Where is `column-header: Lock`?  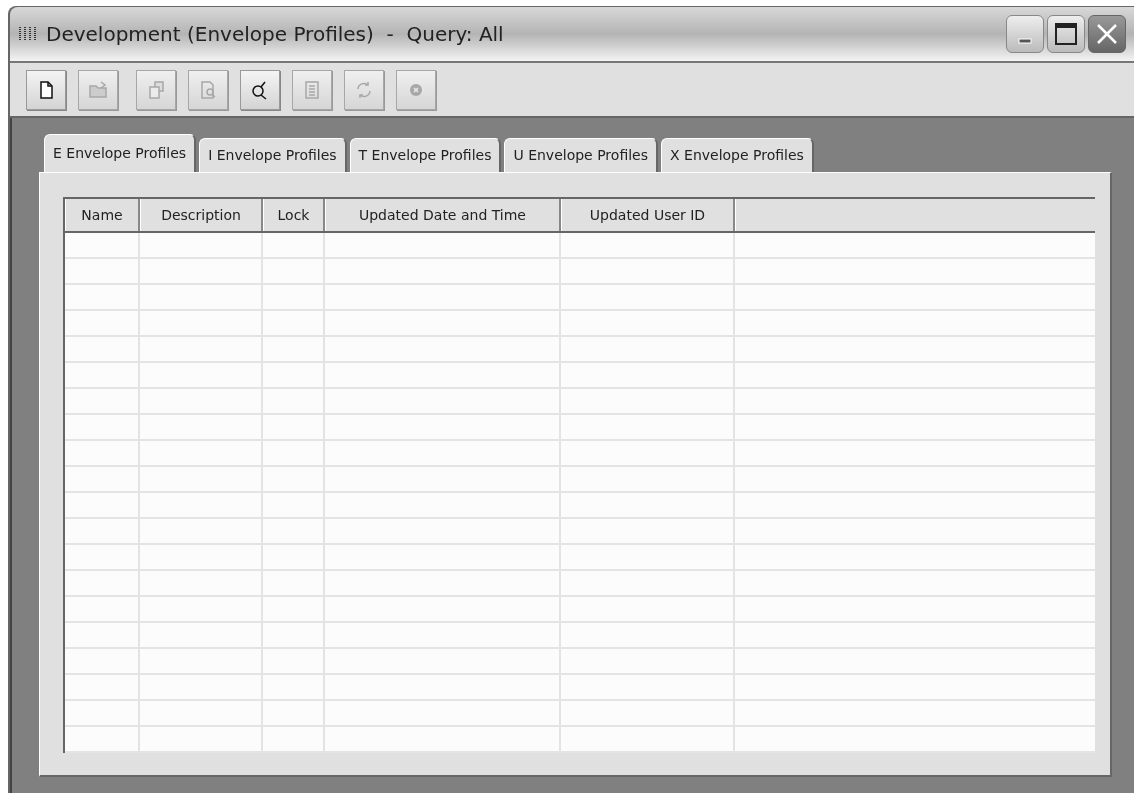 column-header: Lock is located at coordinates (294, 215).